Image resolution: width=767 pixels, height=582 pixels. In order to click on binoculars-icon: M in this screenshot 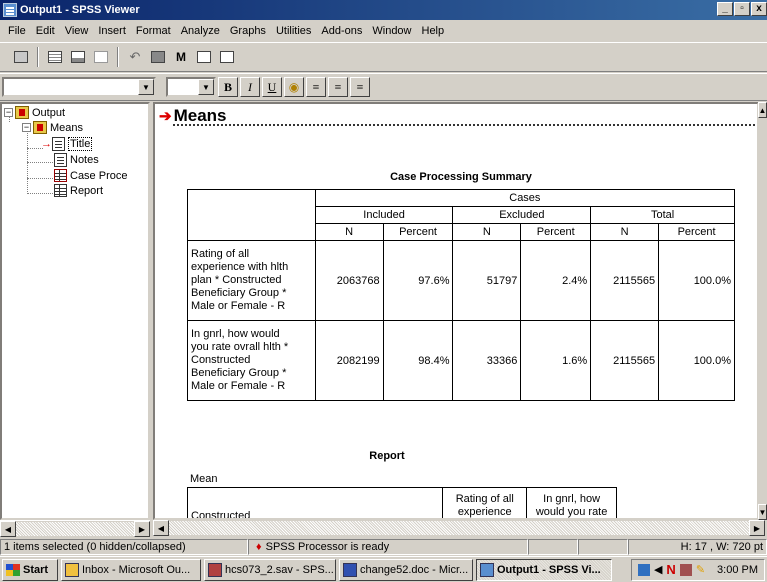, I will do `click(181, 57)`.